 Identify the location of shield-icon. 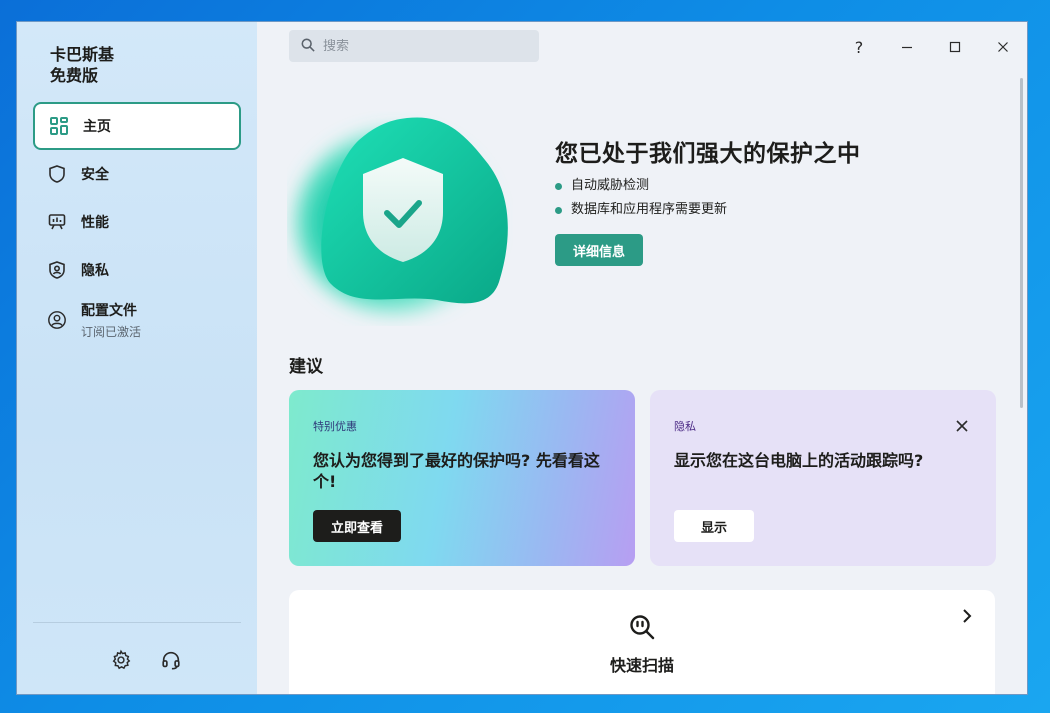
(57, 174).